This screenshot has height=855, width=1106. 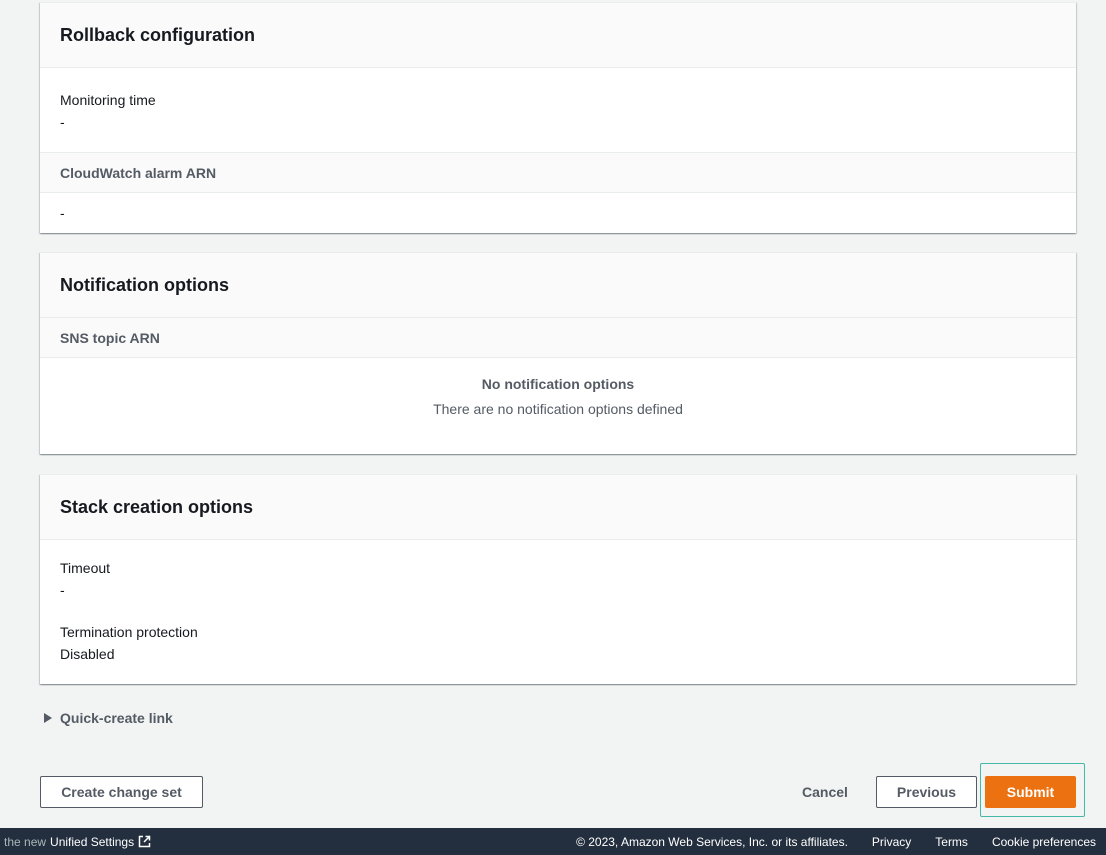 I want to click on quick-create-link-expander: Quick-create link, so click(x=108, y=718).